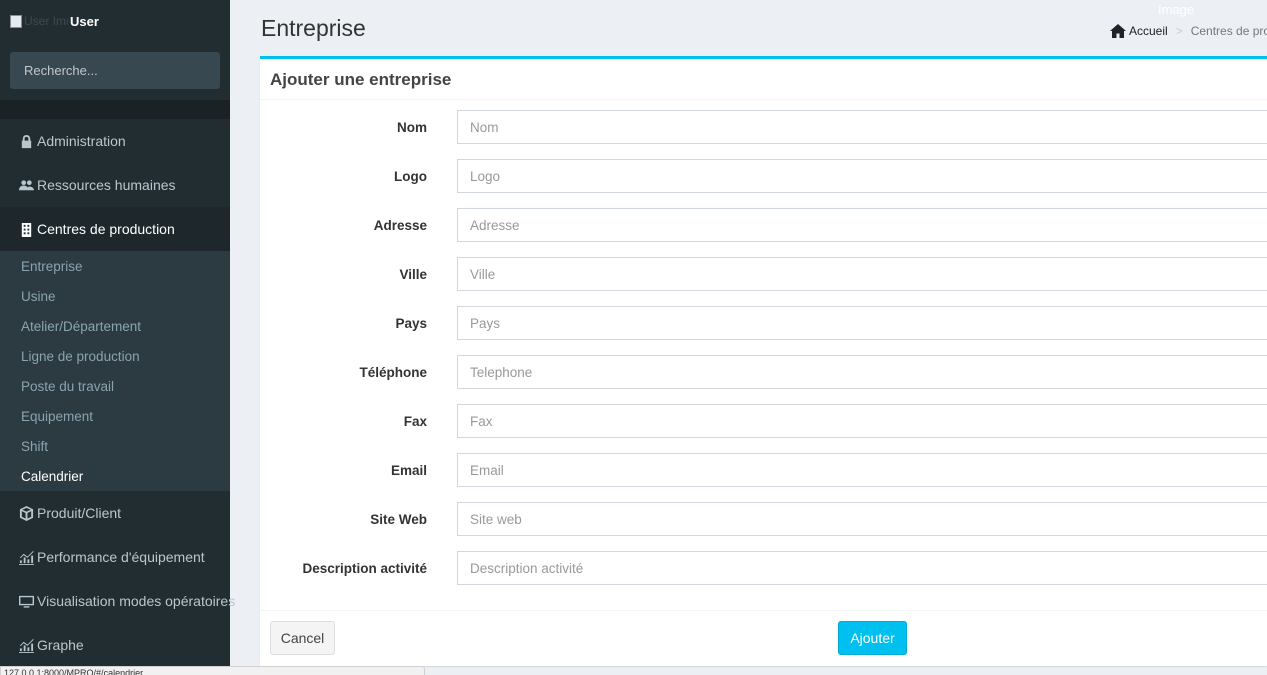 The image size is (1267, 675). What do you see at coordinates (26, 185) in the screenshot?
I see `users-icon` at bounding box center [26, 185].